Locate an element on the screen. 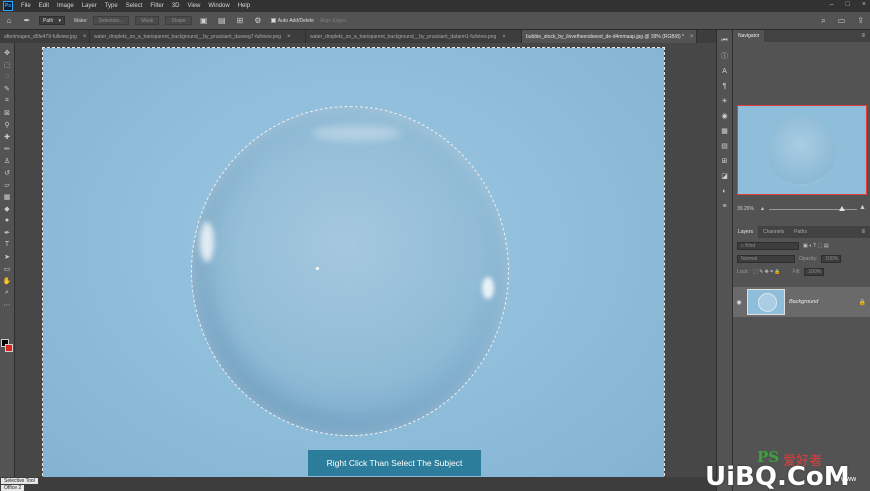 The width and height of the screenshot is (870, 491). share-icon: ⇪ is located at coordinates (860, 21).